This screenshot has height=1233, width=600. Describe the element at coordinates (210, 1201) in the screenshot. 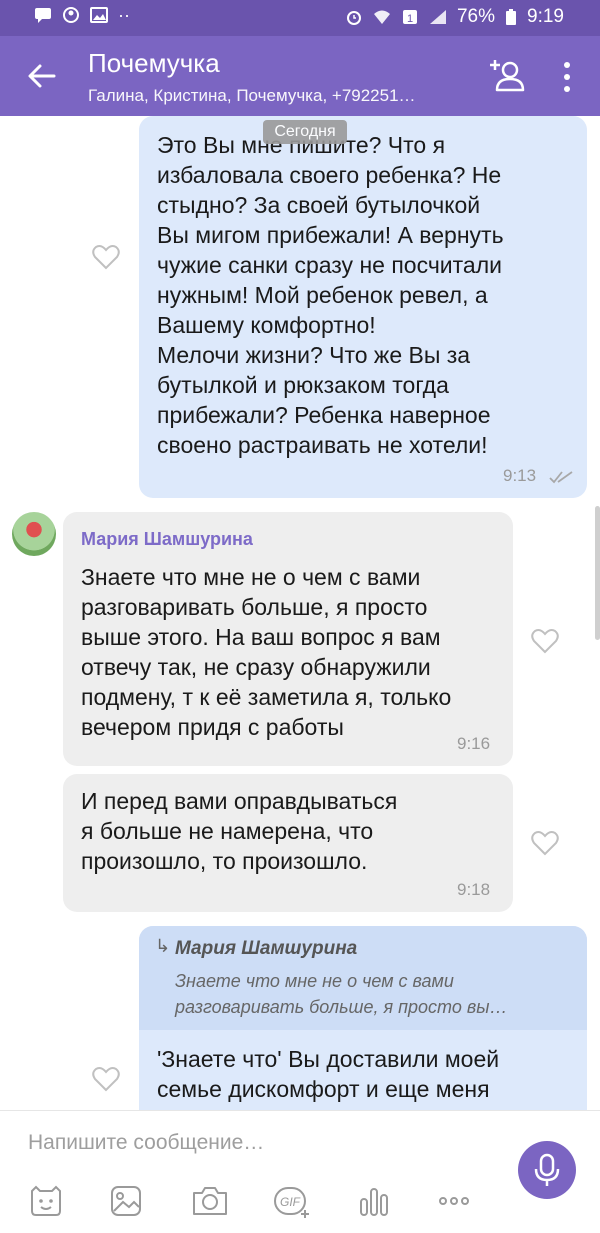

I see `camera-icon` at that location.